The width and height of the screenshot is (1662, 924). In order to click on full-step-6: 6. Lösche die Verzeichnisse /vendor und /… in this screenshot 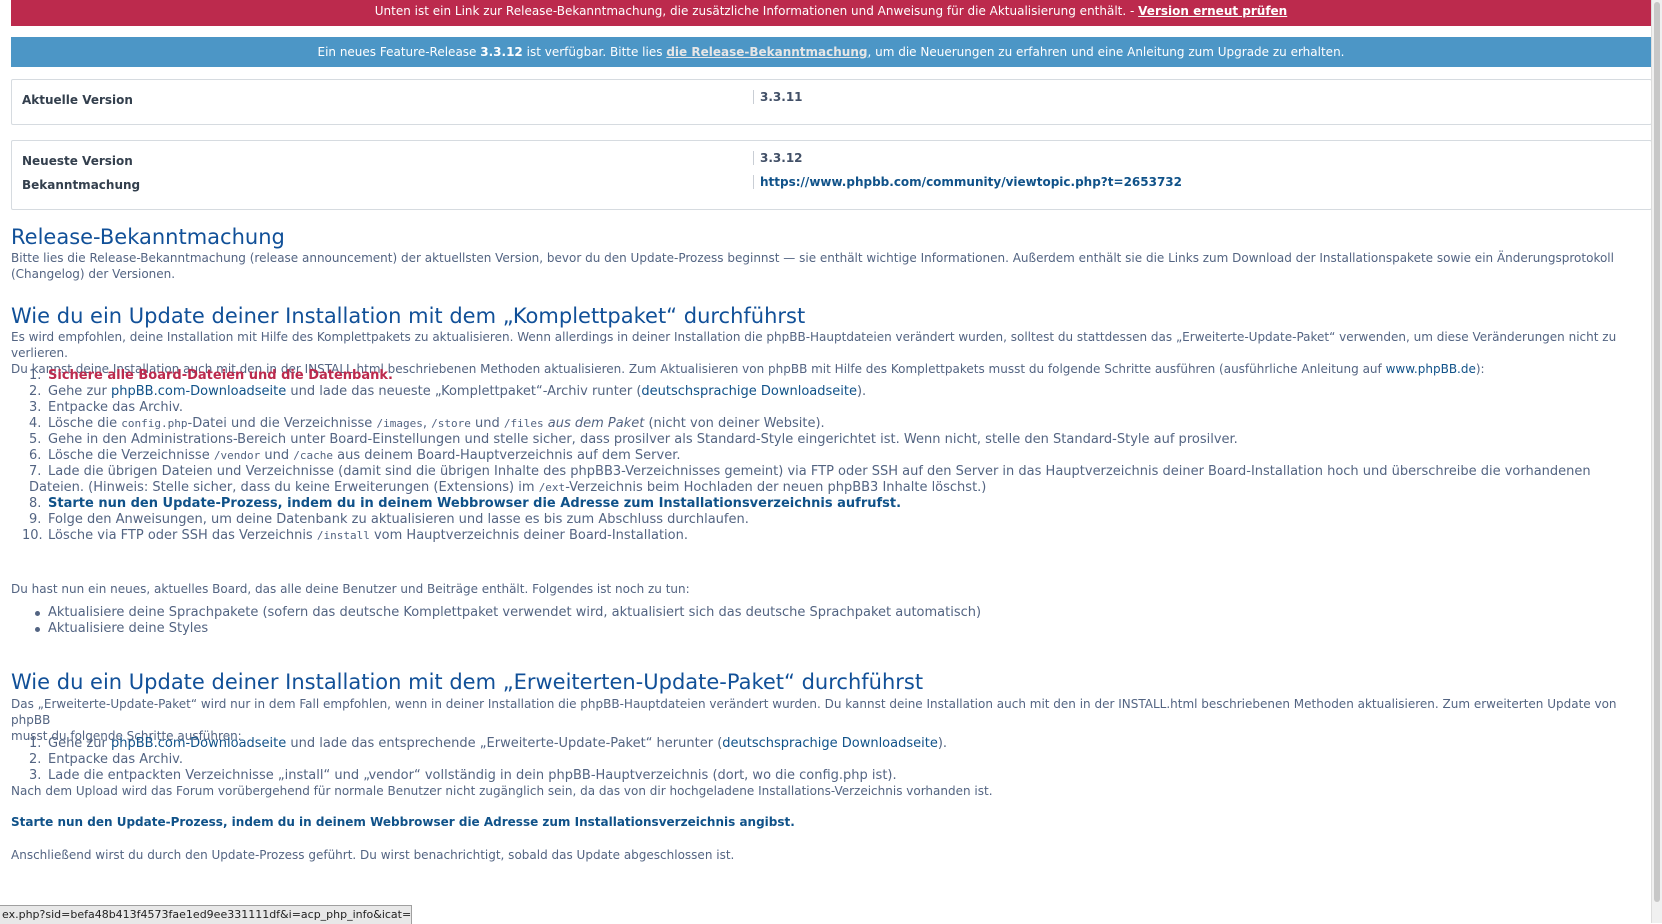, I will do `click(826, 456)`.